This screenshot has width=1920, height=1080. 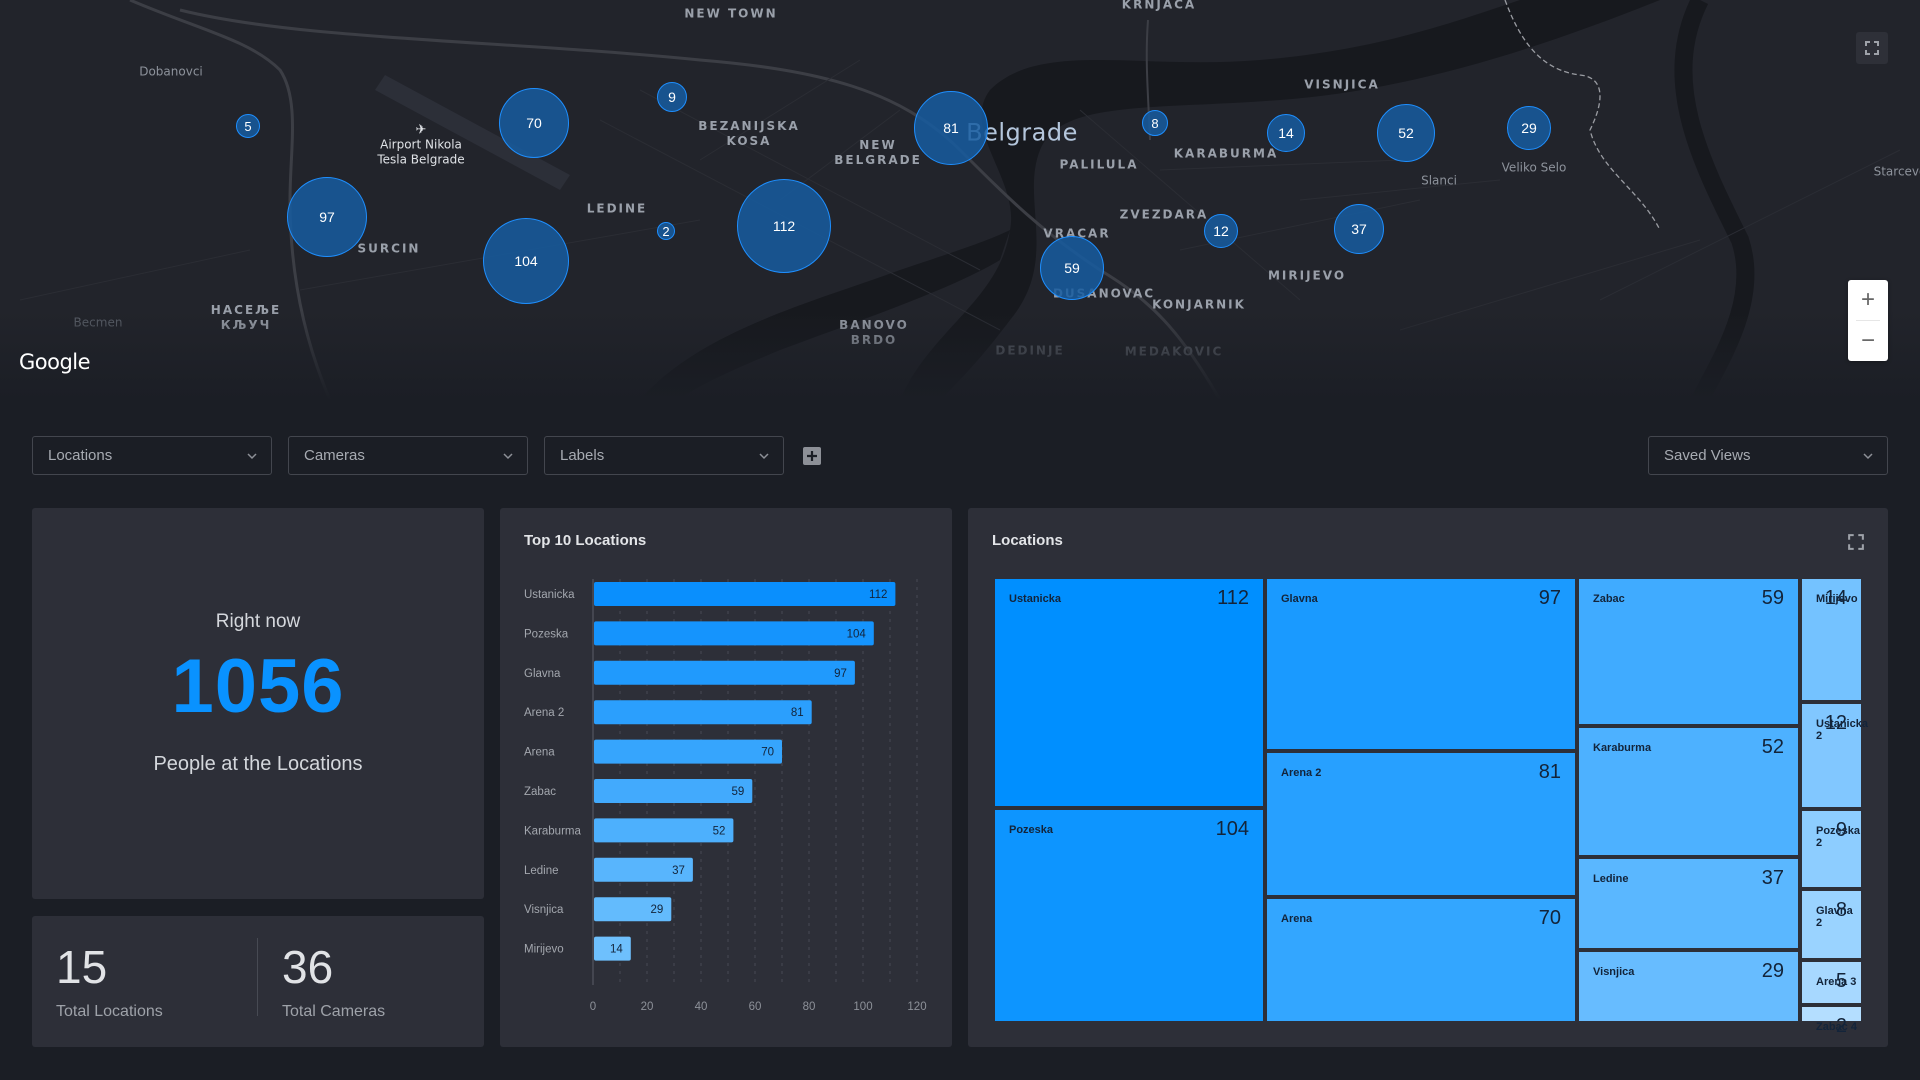 What do you see at coordinates (1549, 598) in the screenshot?
I see `tile-value: 97` at bounding box center [1549, 598].